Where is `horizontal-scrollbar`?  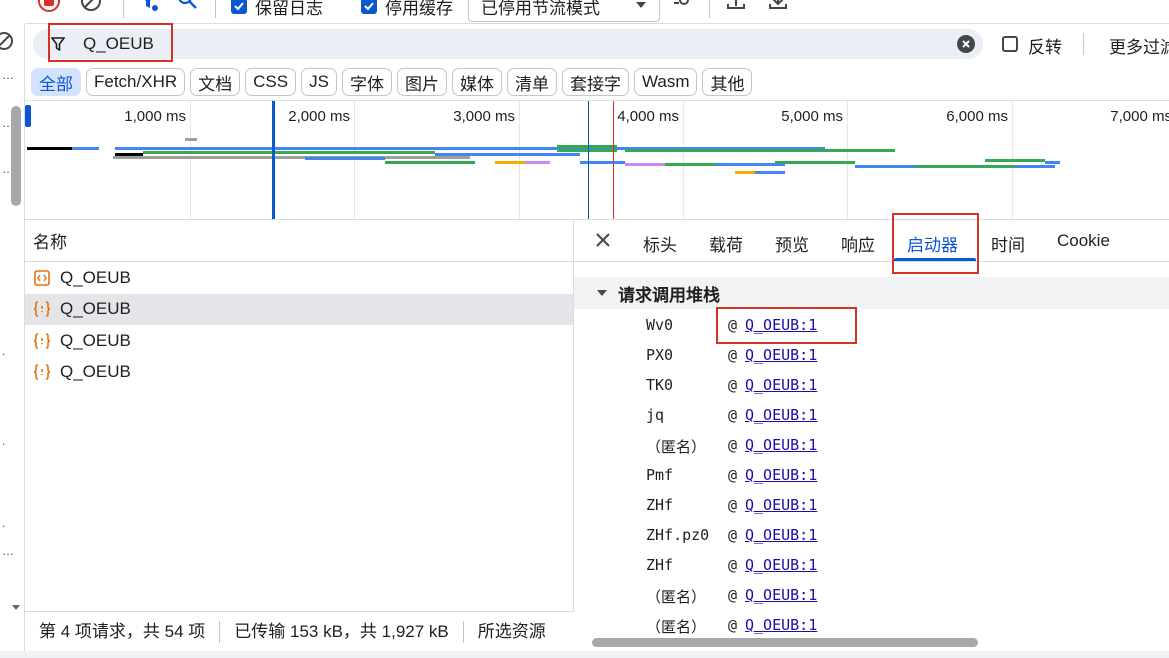 horizontal-scrollbar is located at coordinates (875, 643).